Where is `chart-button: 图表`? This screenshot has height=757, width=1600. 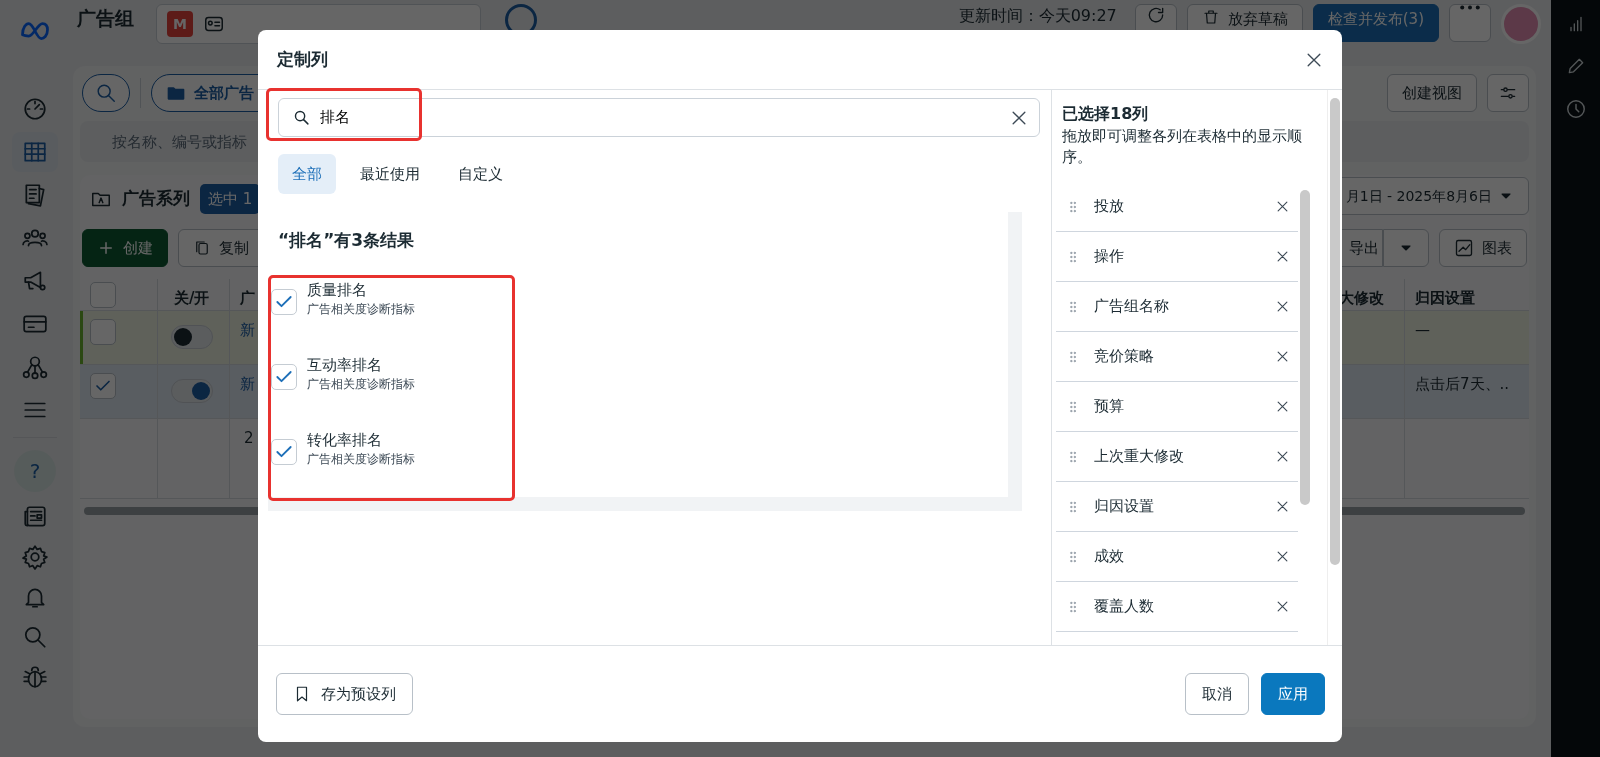
chart-button: 图表 is located at coordinates (1483, 248).